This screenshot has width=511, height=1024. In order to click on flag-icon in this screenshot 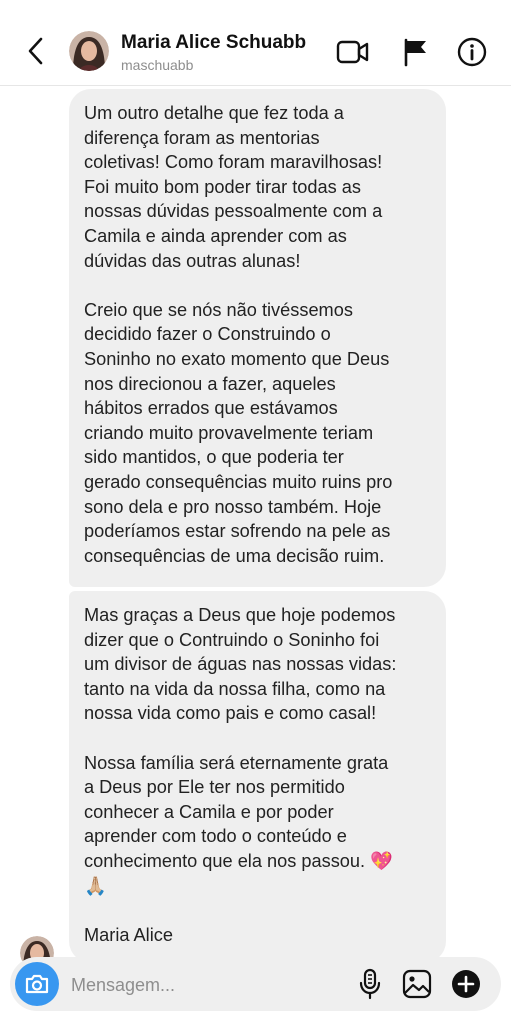, I will do `click(415, 52)`.